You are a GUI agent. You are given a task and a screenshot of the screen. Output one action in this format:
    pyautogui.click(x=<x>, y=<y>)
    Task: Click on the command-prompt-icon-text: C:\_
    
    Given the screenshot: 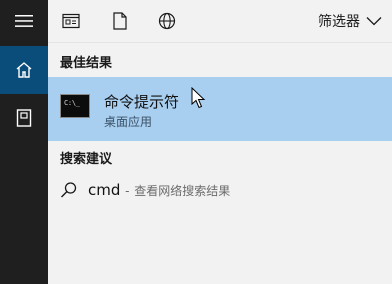 What is the action you would take?
    pyautogui.click(x=72, y=103)
    